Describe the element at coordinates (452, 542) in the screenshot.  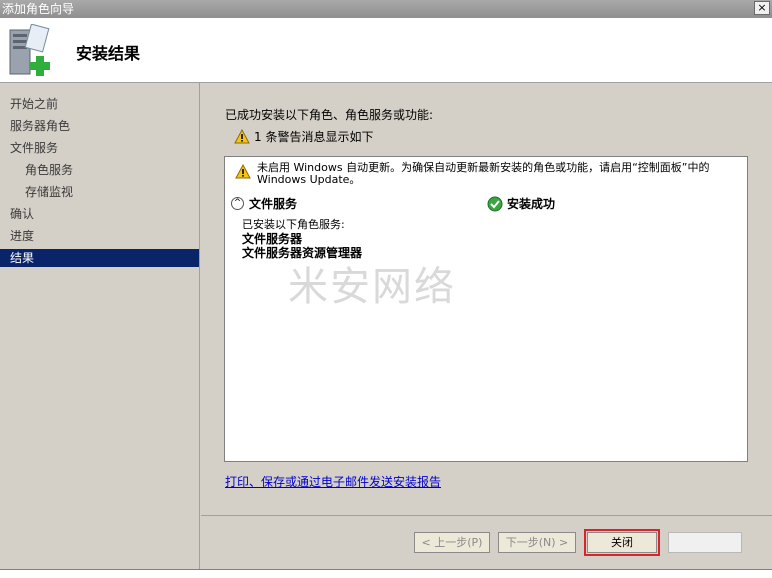
I see `previous-button: < 上一步(P)` at that location.